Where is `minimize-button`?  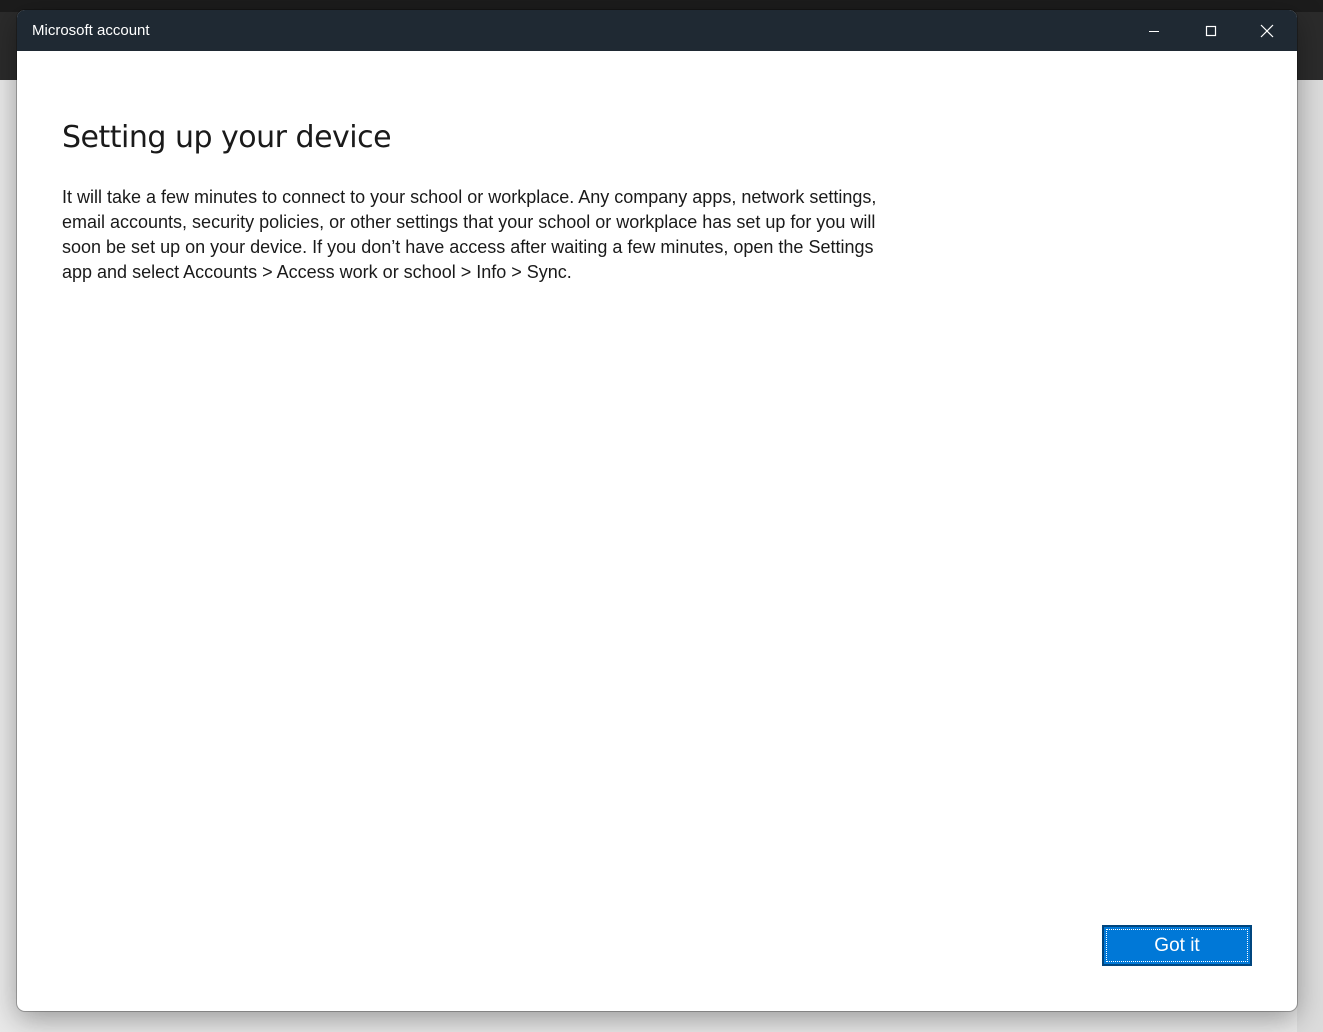 minimize-button is located at coordinates (1154, 30).